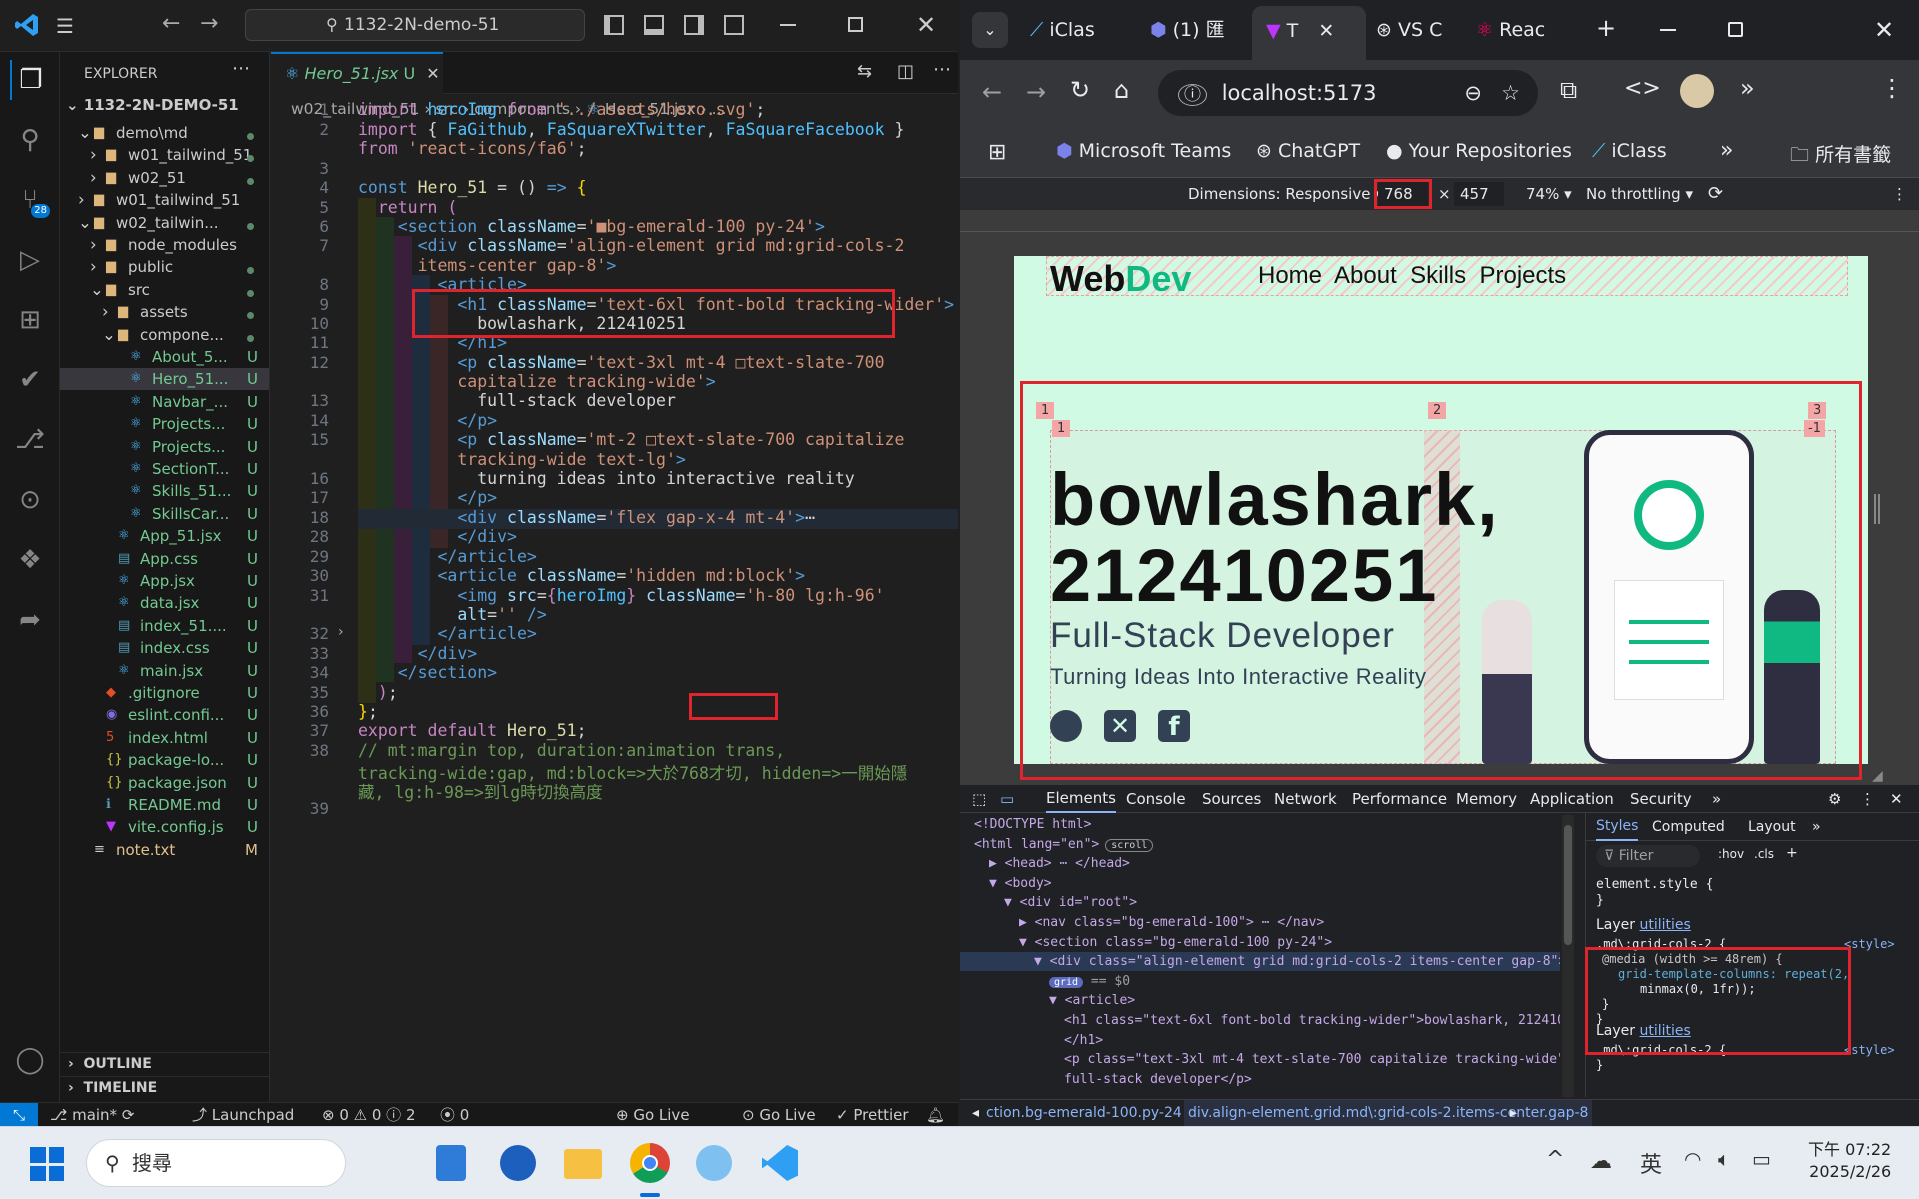  What do you see at coordinates (1651, 1163) in the screenshot?
I see `ime-language: 英` at bounding box center [1651, 1163].